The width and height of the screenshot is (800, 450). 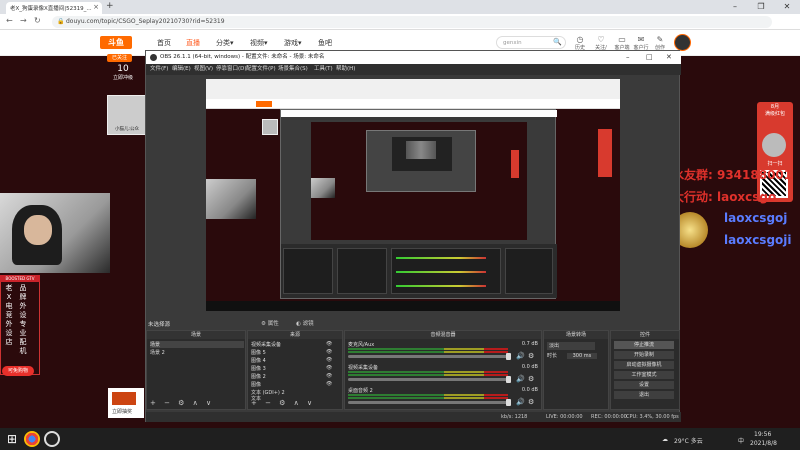 What do you see at coordinates (762, 434) in the screenshot?
I see `clock-time: 19:56` at bounding box center [762, 434].